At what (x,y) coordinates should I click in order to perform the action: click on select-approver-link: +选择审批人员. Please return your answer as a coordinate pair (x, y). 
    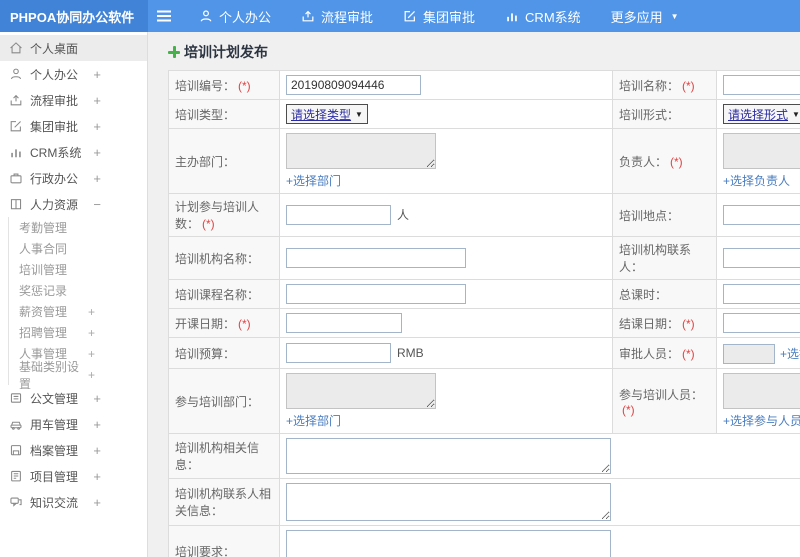
    Looking at the image, I should click on (790, 353).